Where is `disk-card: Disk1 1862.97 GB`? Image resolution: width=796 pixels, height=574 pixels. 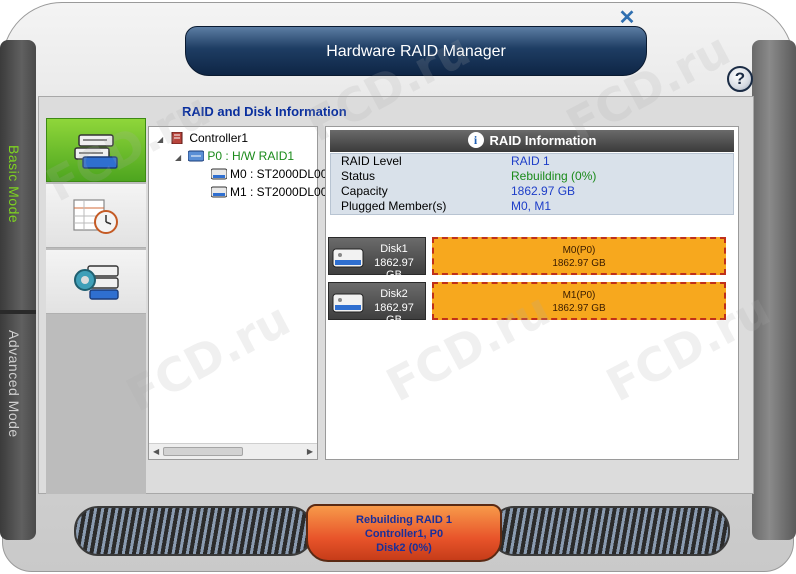 disk-card: Disk1 1862.97 GB is located at coordinates (377, 259).